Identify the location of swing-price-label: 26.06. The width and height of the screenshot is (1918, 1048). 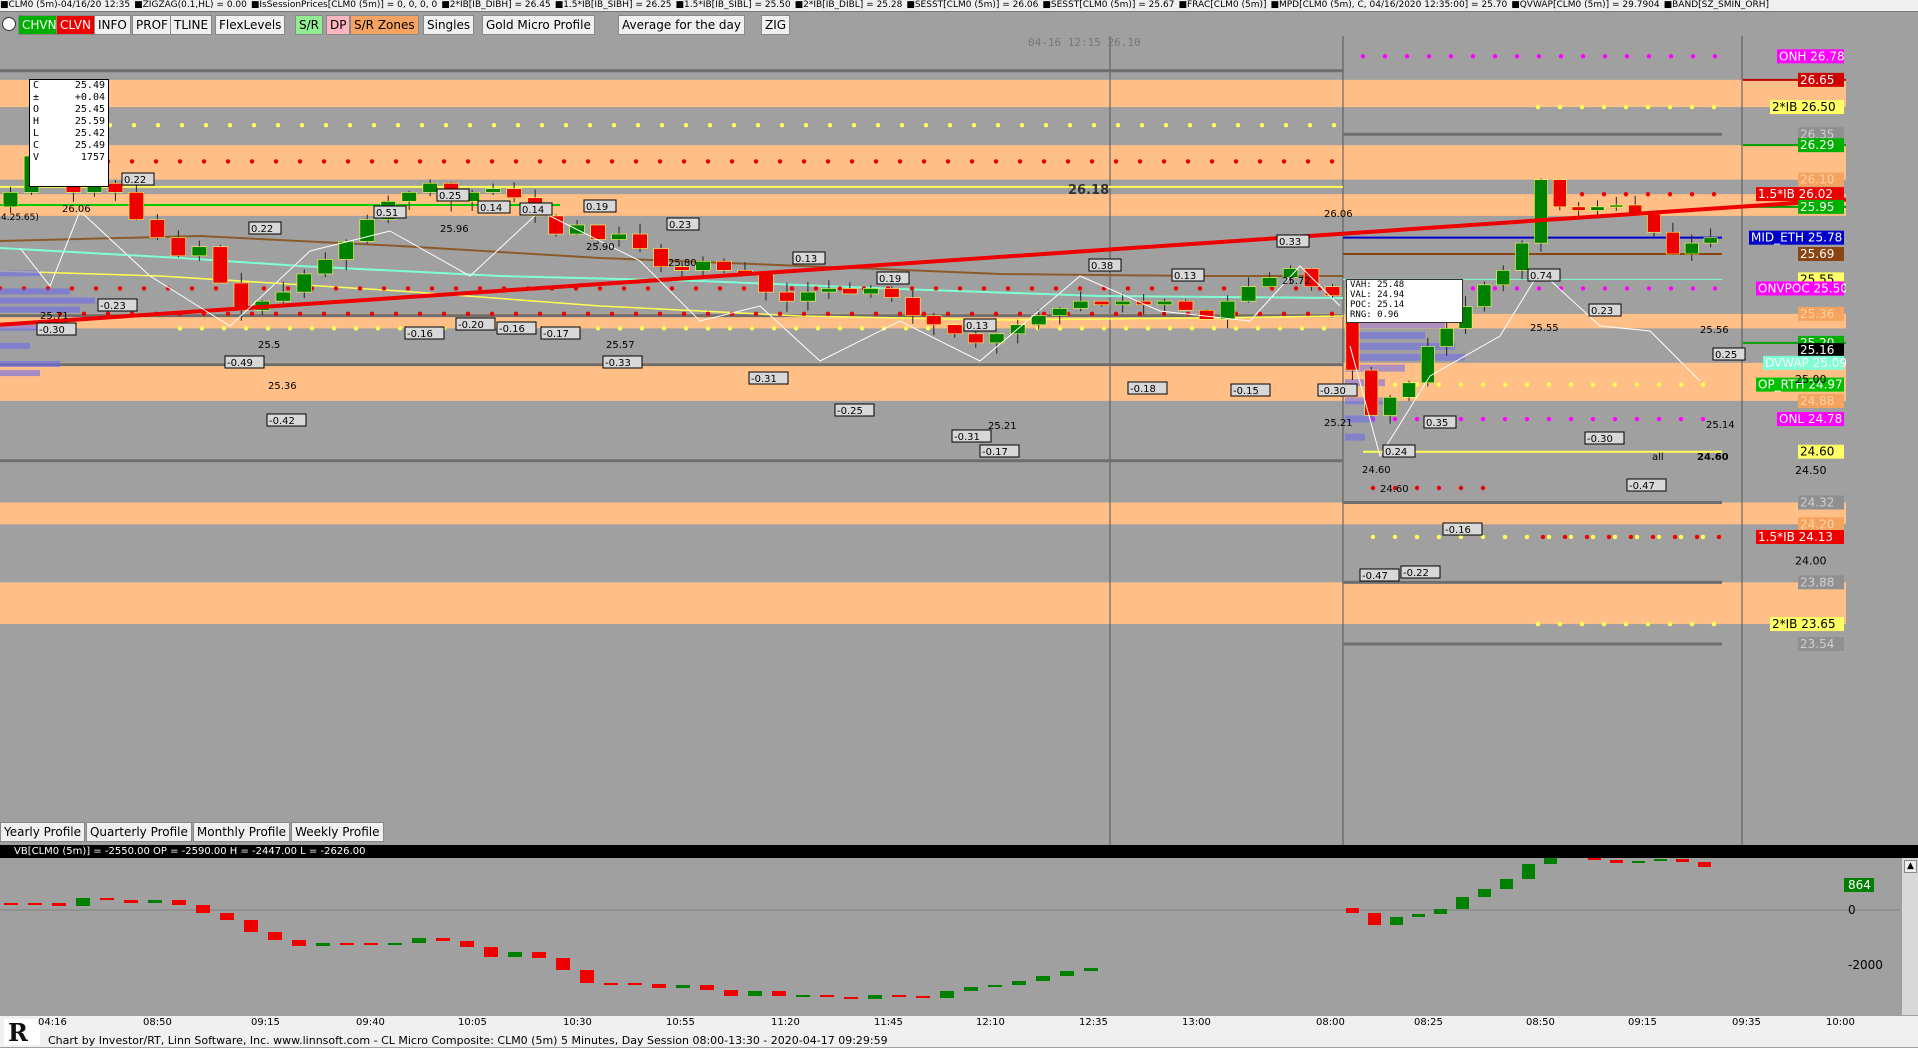
(1338, 214).